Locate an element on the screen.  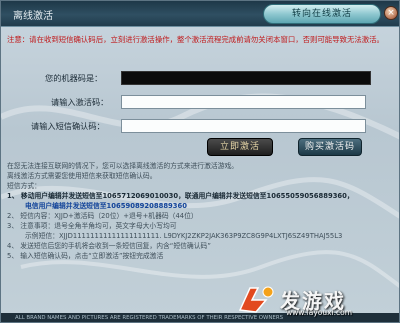
window-title: 离线激活 is located at coordinates (33, 16).